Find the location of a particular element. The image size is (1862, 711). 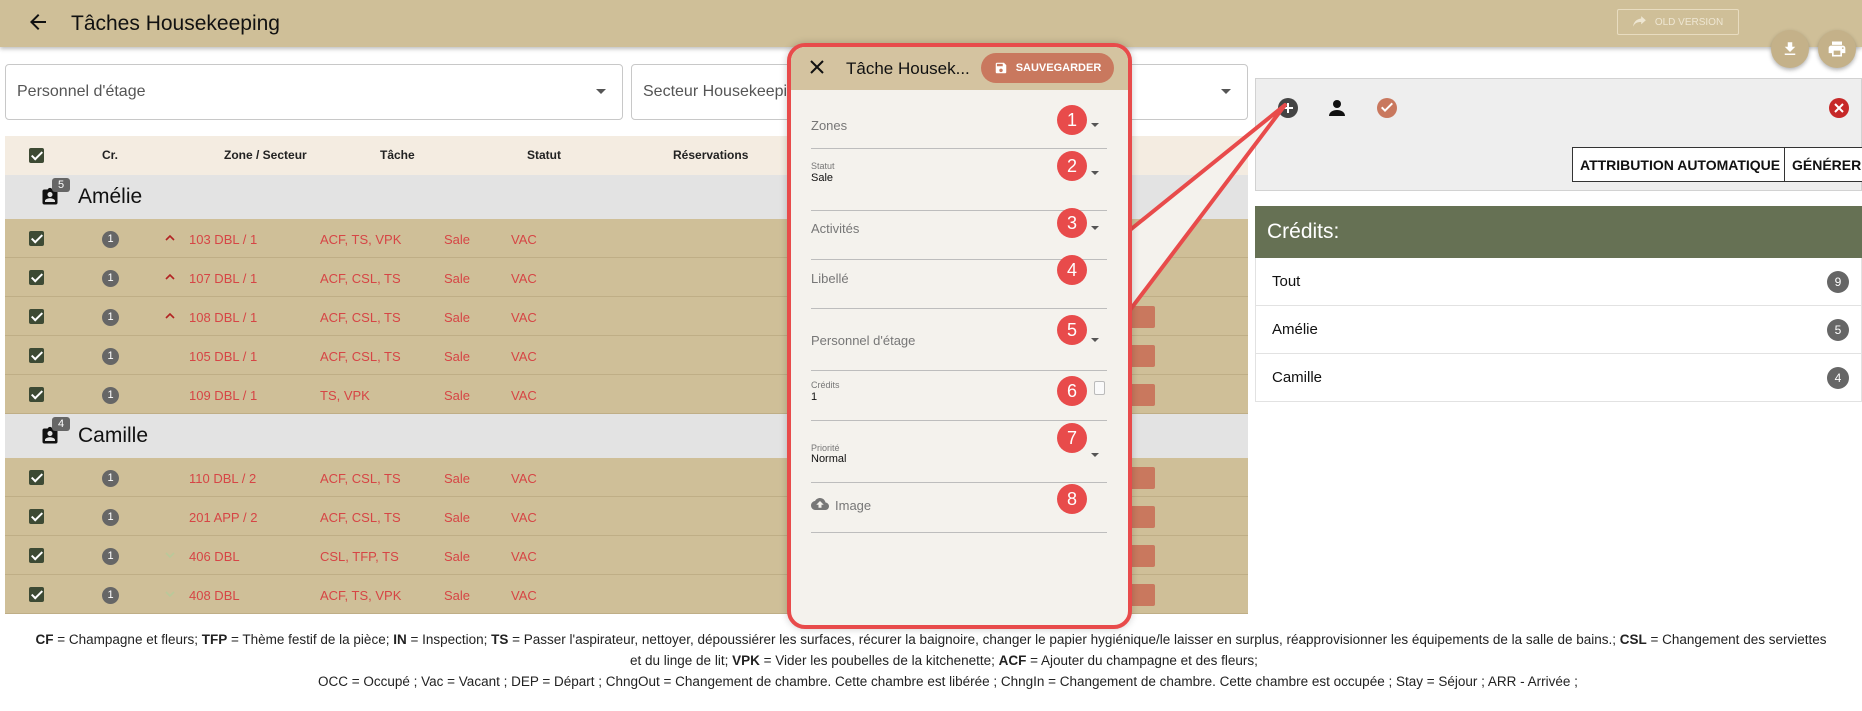

close-circle-icon is located at coordinates (1839, 108).